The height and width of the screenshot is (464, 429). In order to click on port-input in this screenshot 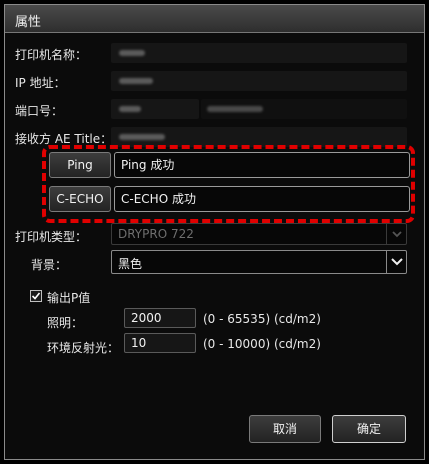, I will do `click(155, 109)`.